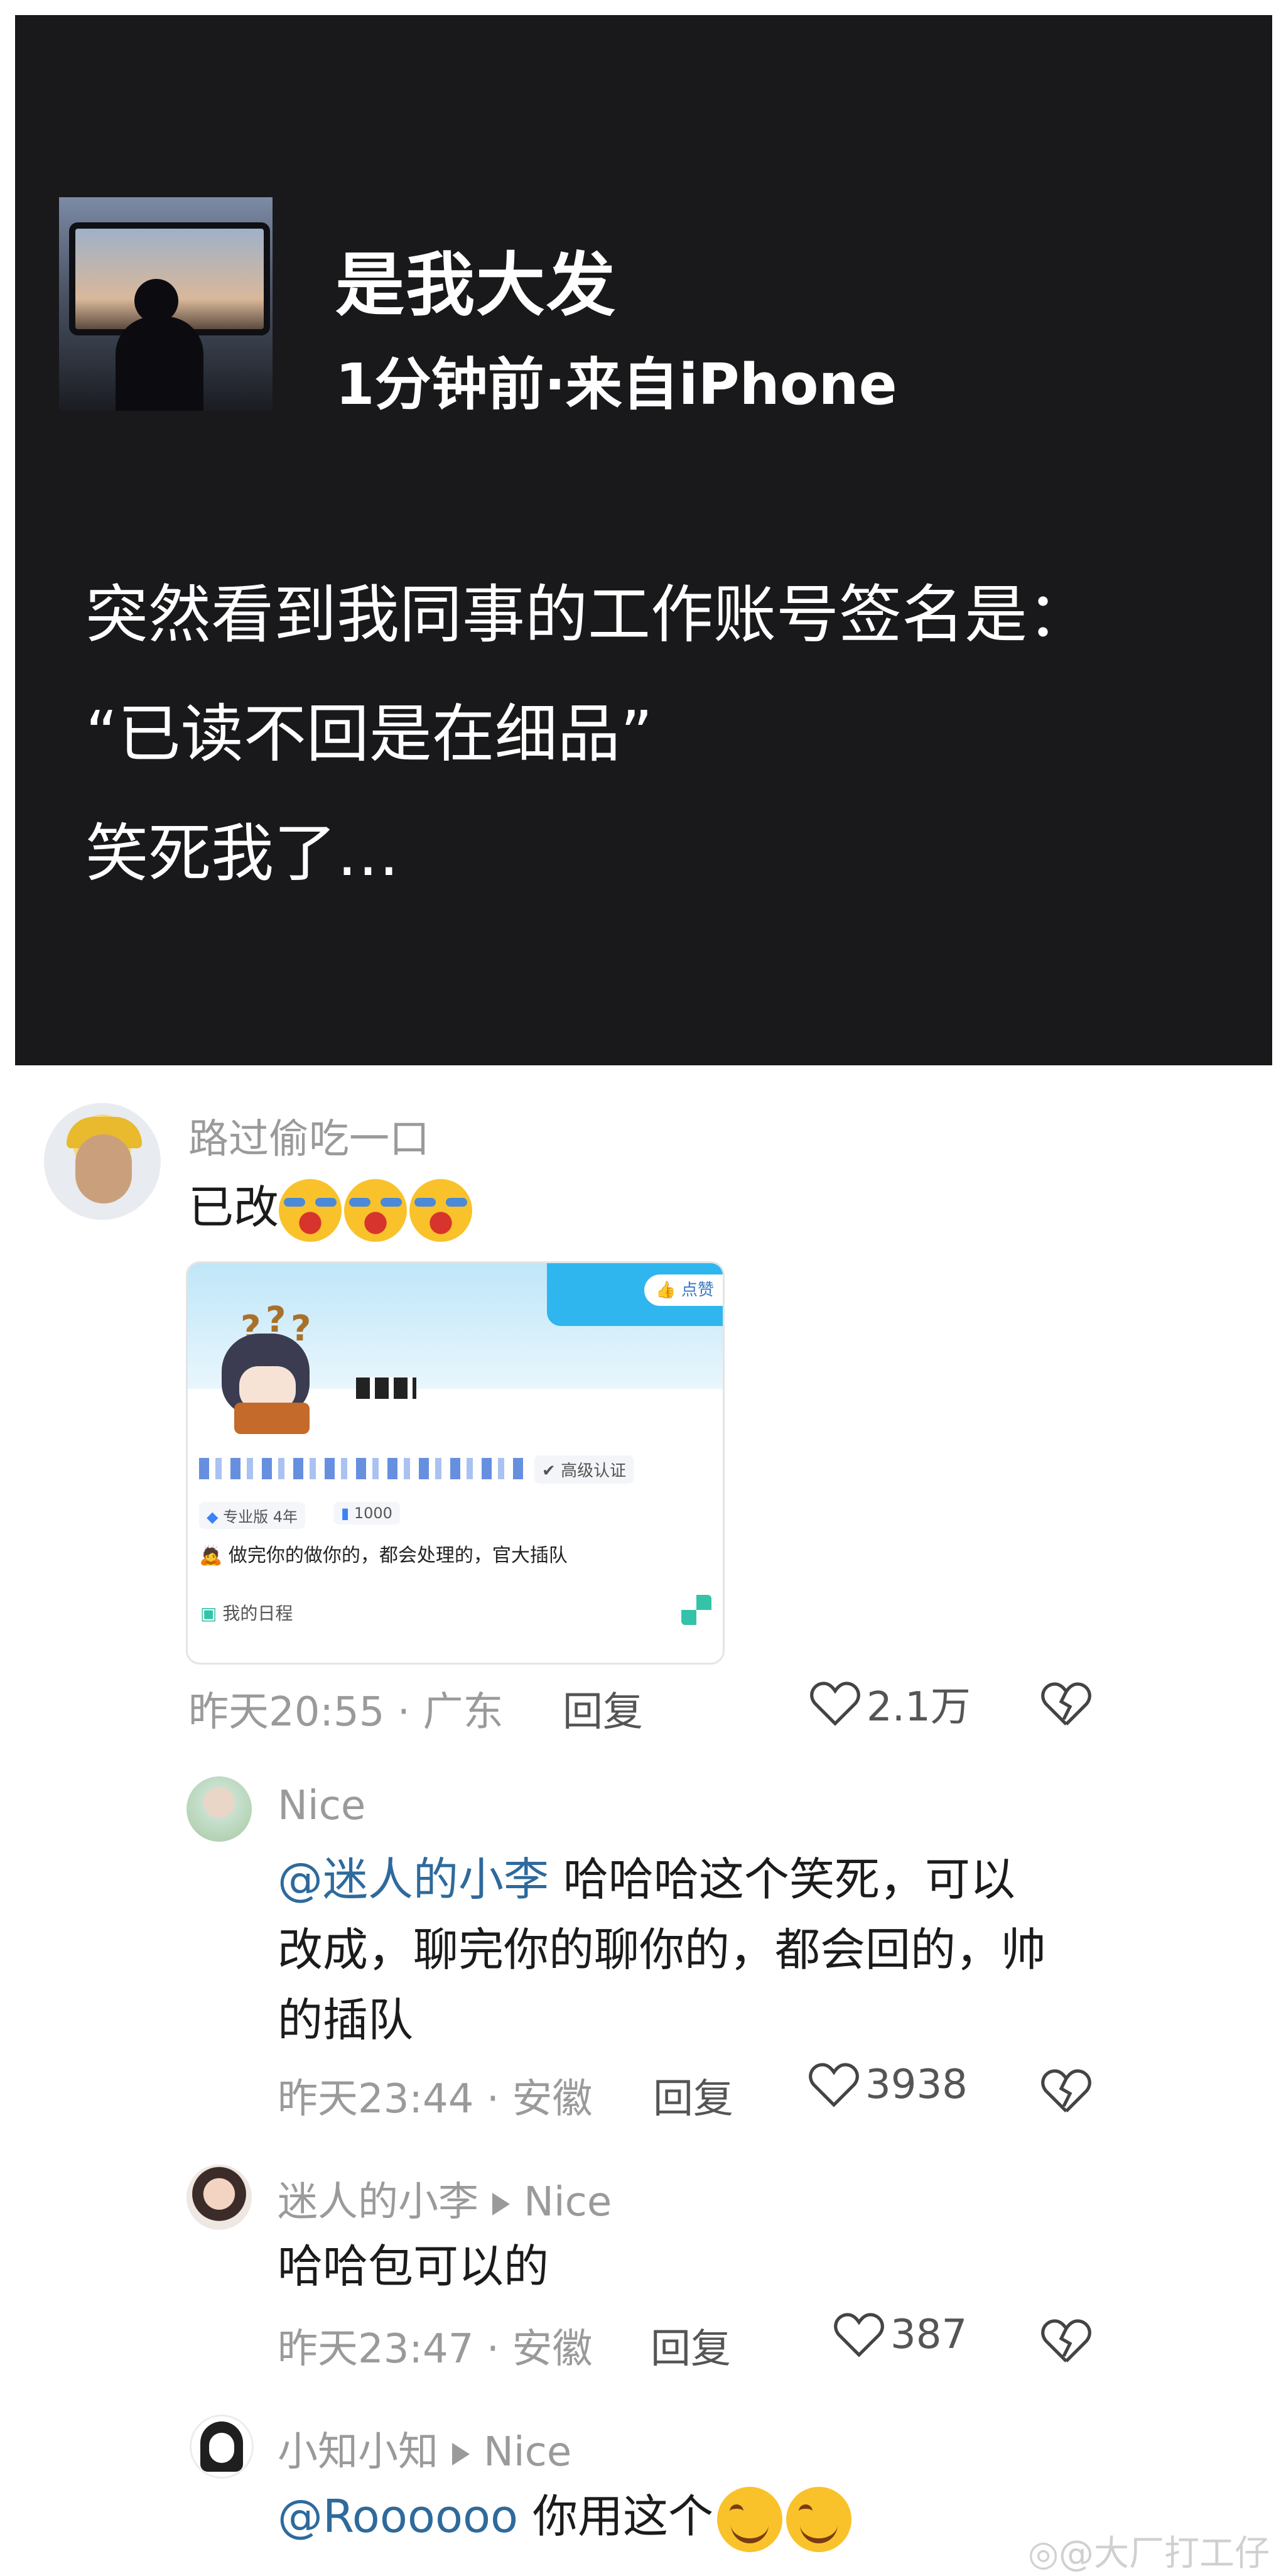  I want to click on comment-time: 昨天23:47 · 安徽, so click(435, 2349).